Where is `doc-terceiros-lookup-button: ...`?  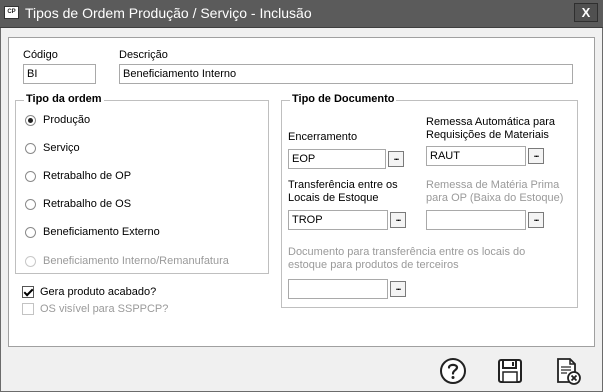
doc-terceiros-lookup-button: ... is located at coordinates (398, 289).